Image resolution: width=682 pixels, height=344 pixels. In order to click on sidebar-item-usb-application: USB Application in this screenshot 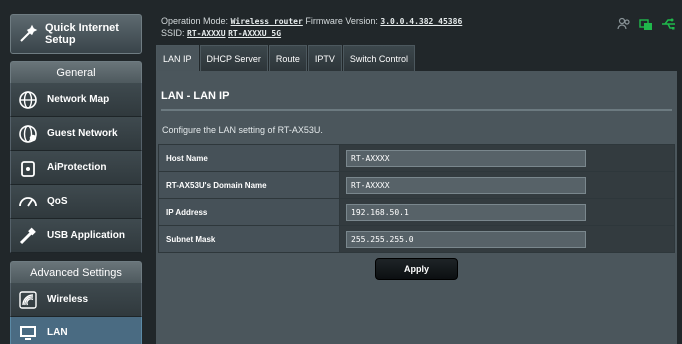, I will do `click(76, 236)`.